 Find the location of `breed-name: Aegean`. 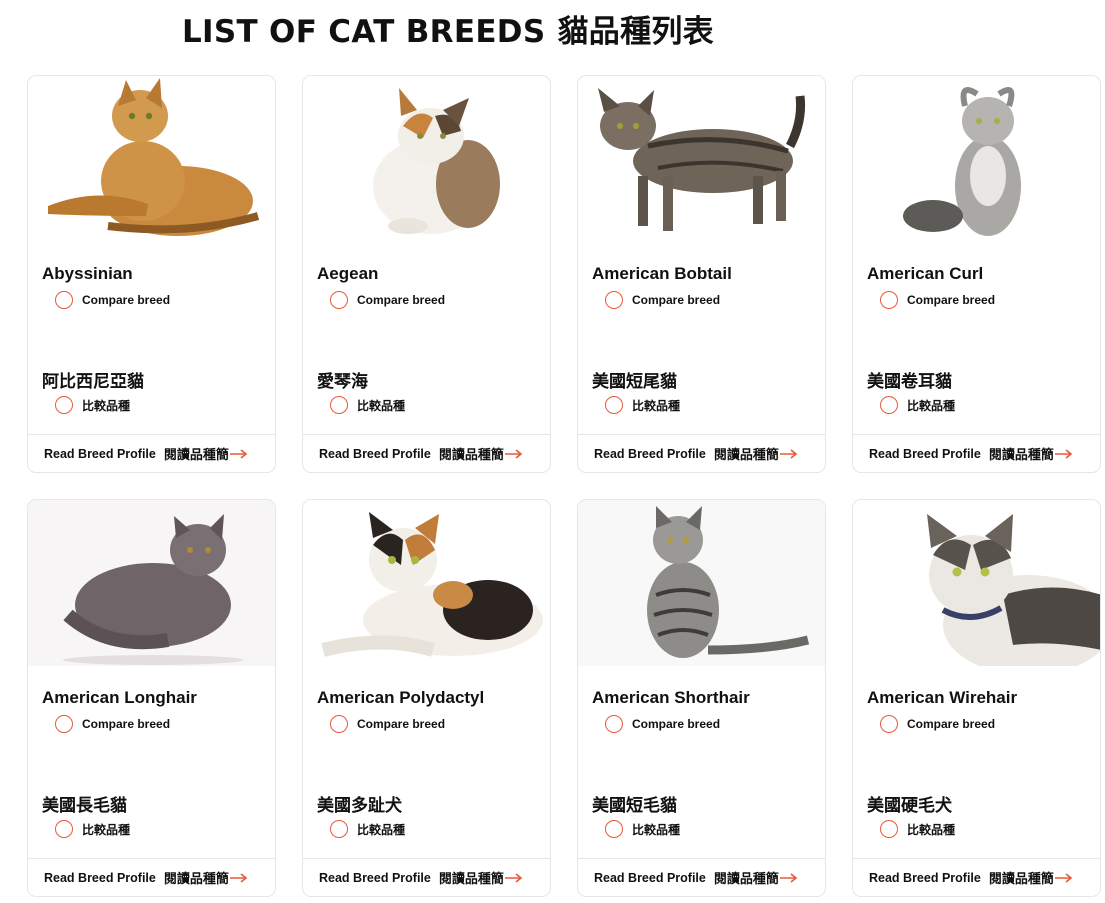

breed-name: Aegean is located at coordinates (348, 273).